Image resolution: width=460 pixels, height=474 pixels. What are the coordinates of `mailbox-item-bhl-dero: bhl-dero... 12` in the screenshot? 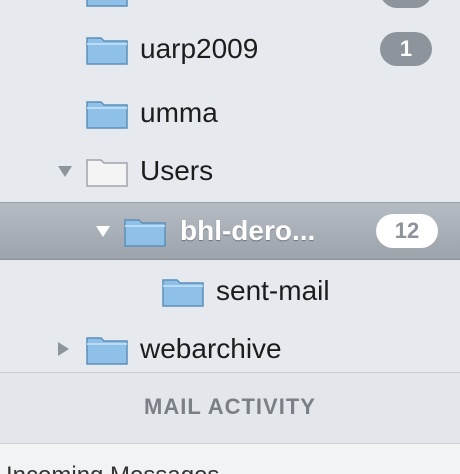 It's located at (230, 231).